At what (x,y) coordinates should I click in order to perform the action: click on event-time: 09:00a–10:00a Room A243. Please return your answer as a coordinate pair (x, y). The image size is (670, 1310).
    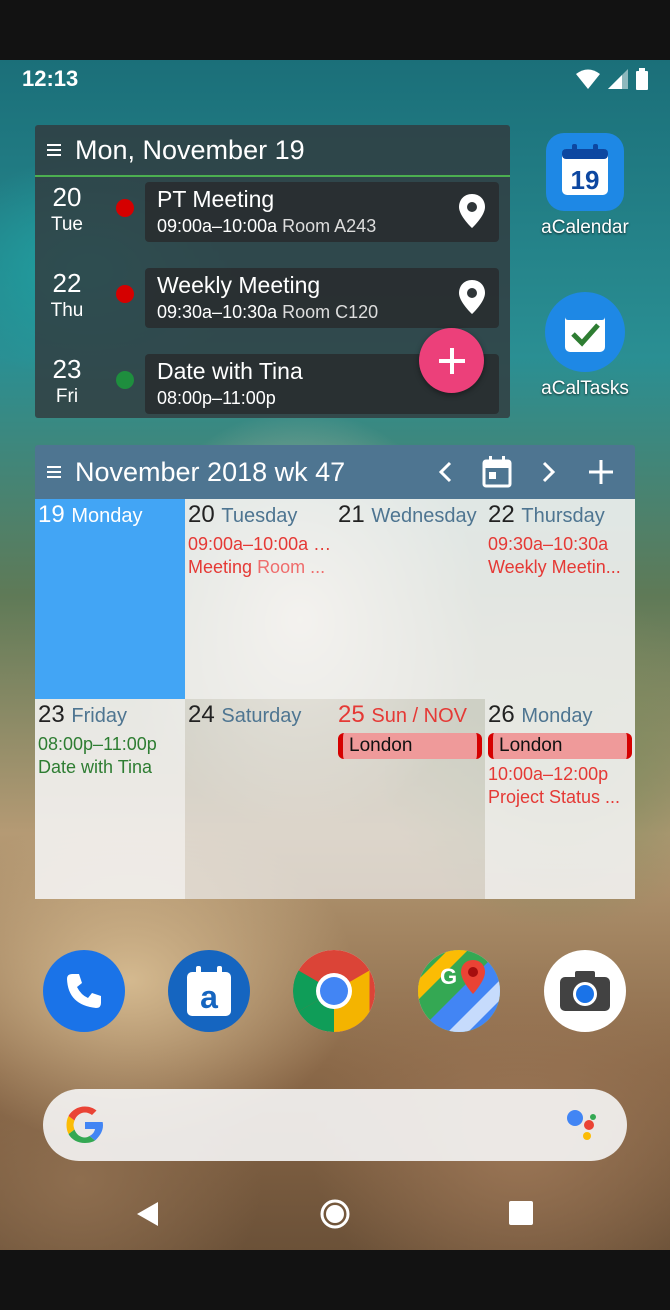
    Looking at the image, I should click on (322, 226).